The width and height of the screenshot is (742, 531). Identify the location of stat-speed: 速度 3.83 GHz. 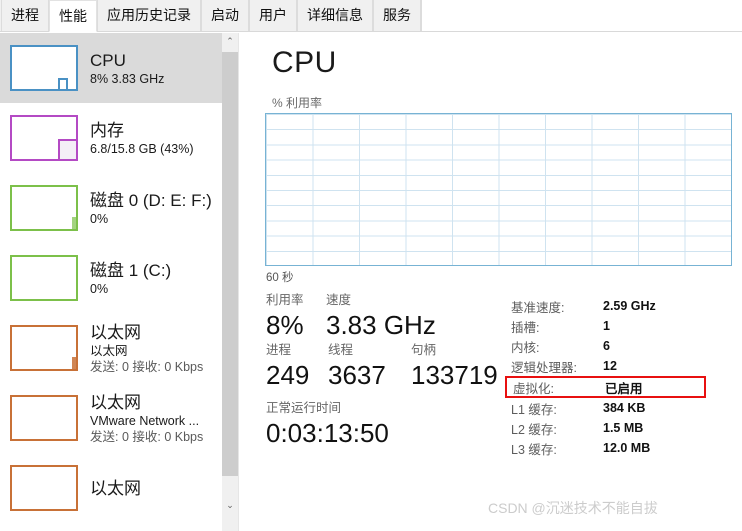
(381, 316).